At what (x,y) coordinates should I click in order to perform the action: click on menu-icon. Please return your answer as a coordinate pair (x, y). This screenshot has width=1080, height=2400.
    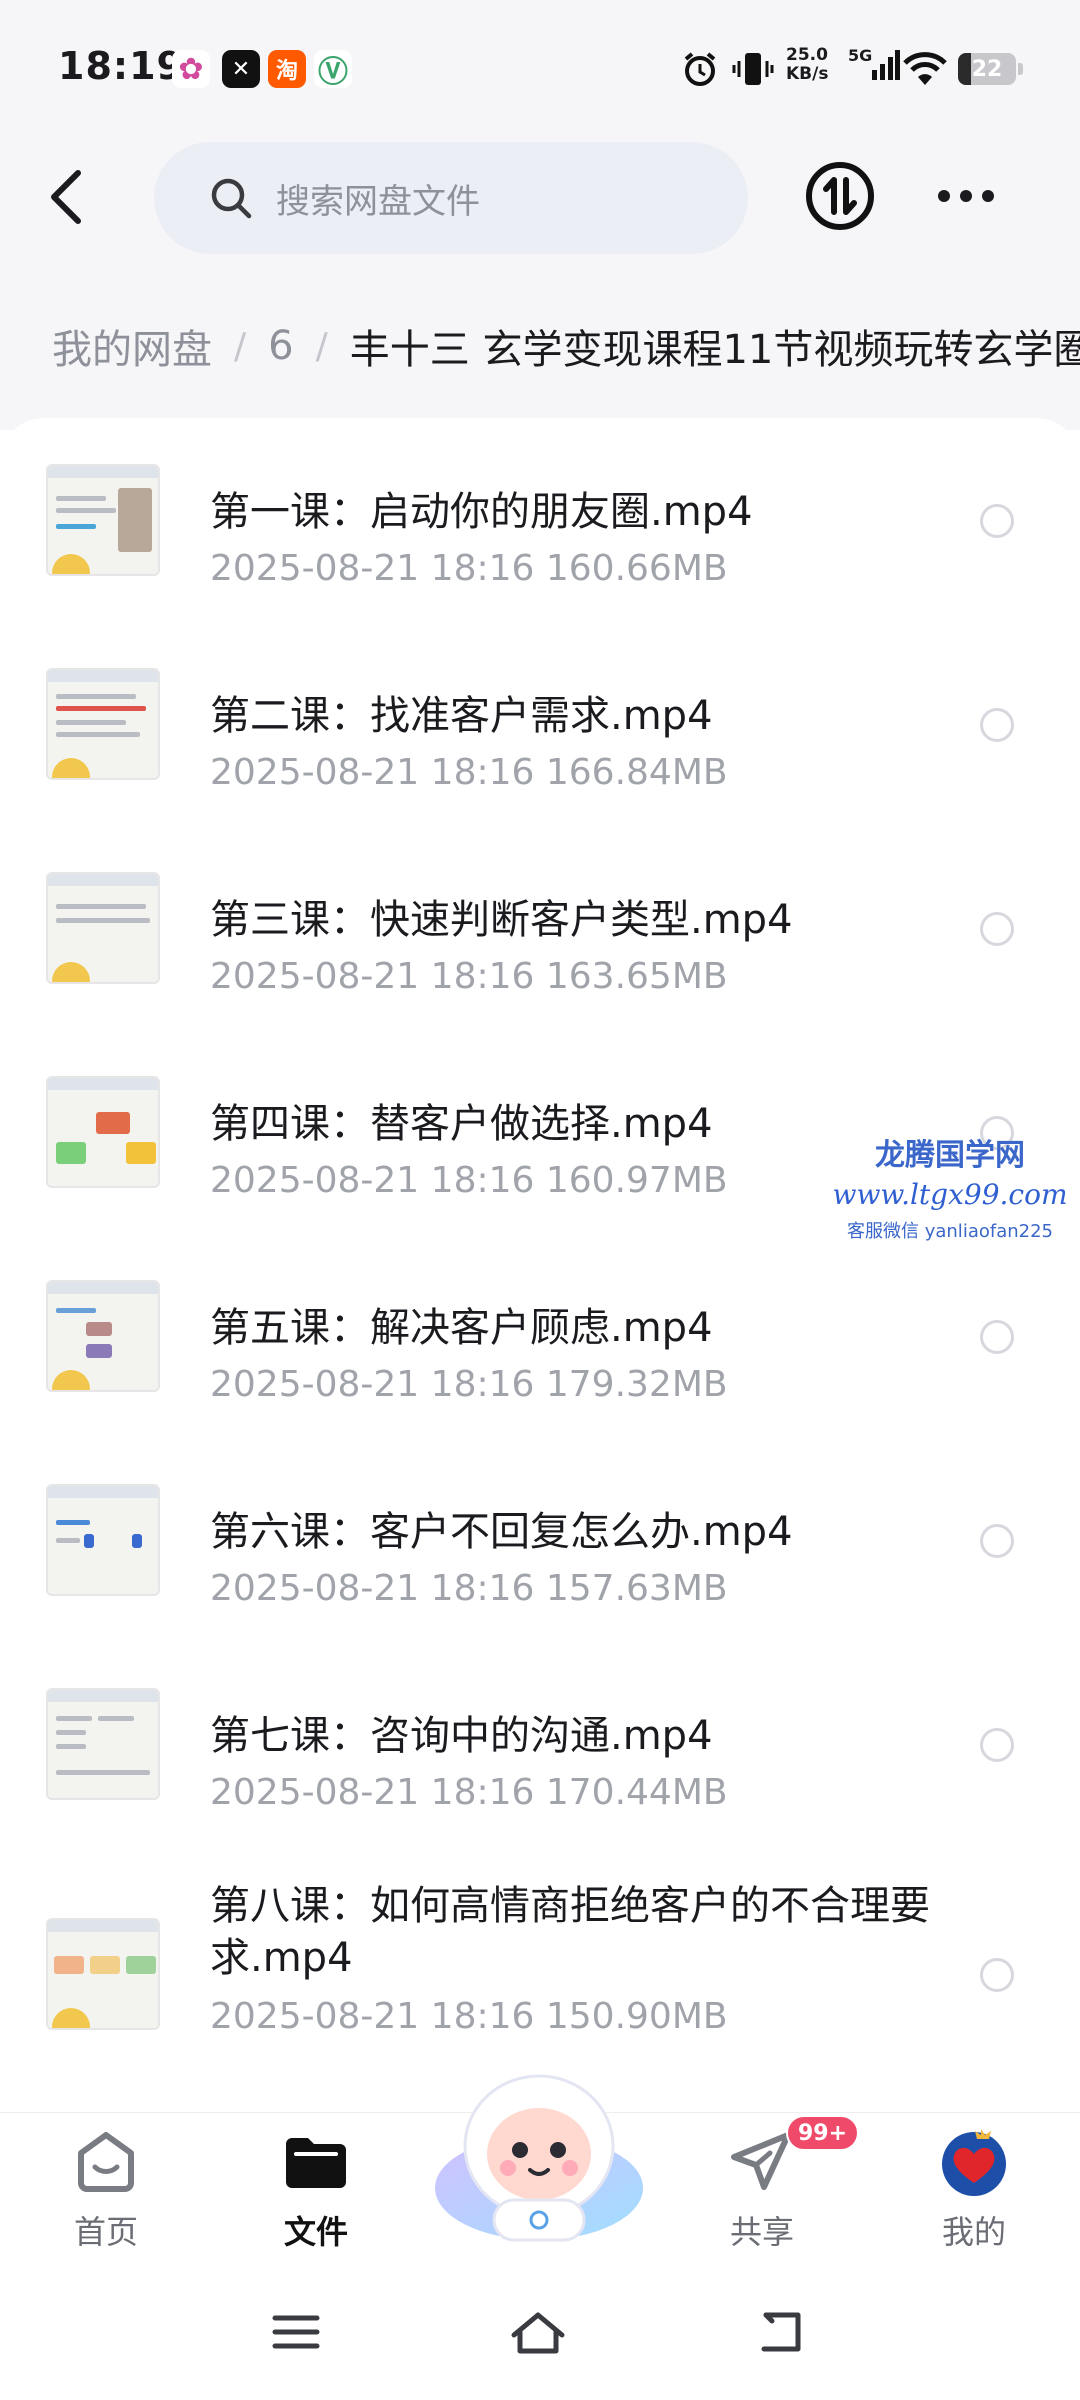
    Looking at the image, I should click on (296, 2332).